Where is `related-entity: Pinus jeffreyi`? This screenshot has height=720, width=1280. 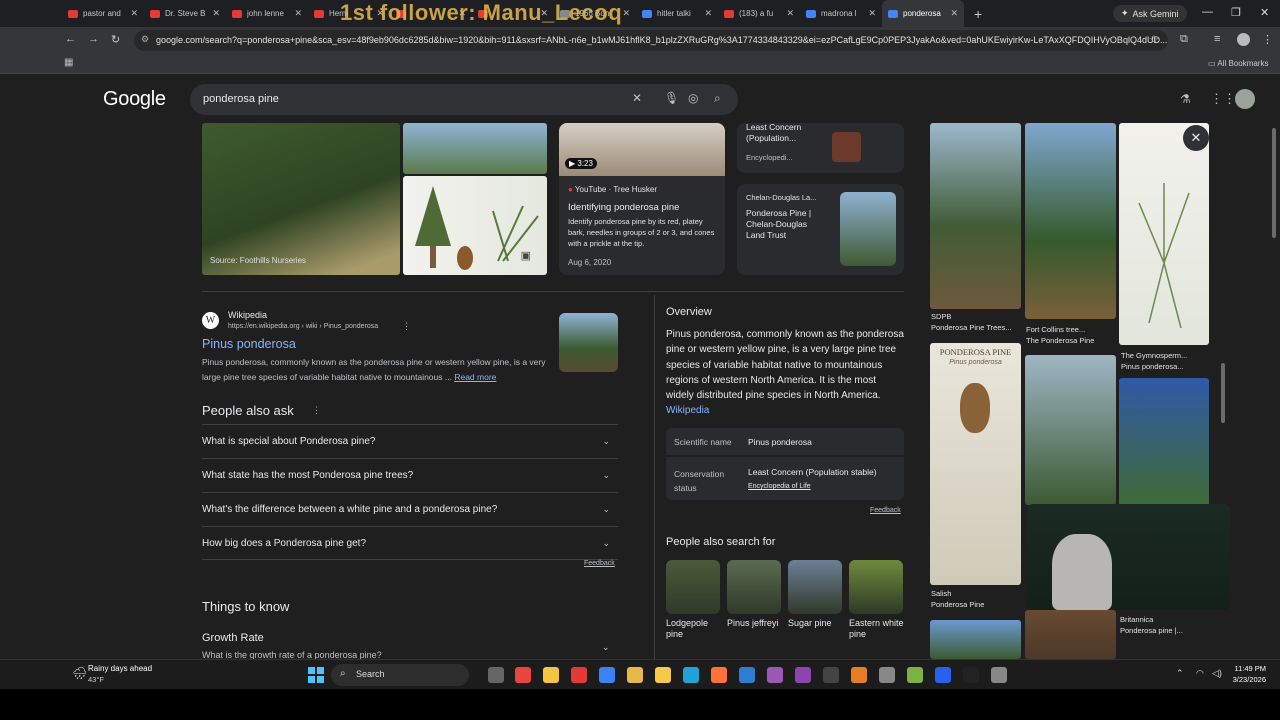
related-entity: Pinus jeffreyi is located at coordinates (755, 594).